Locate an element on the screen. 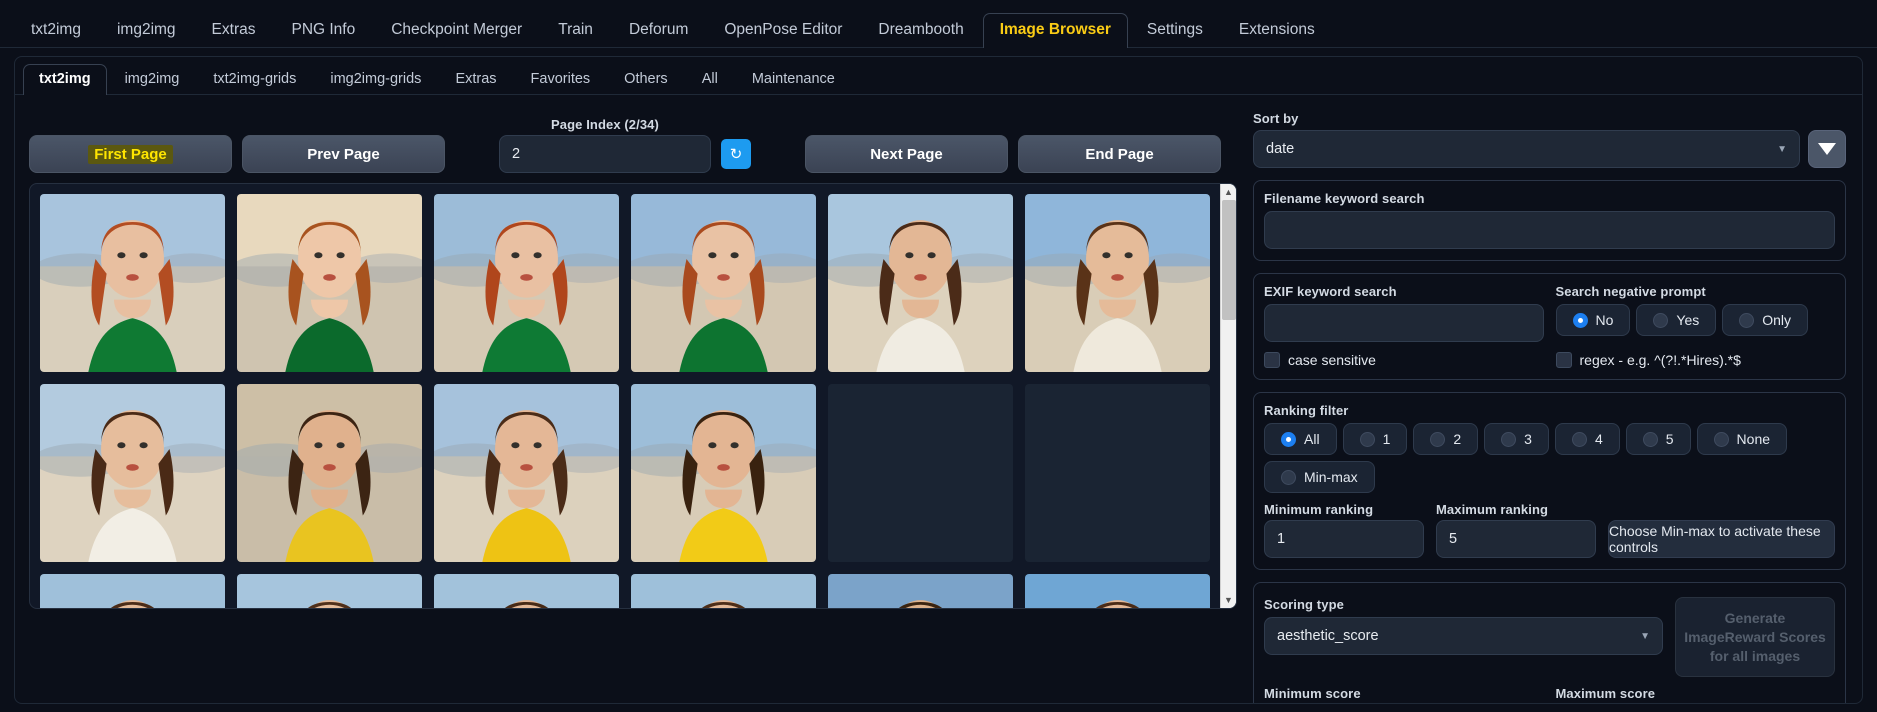  ranking-option-2: 2 is located at coordinates (1446, 439).